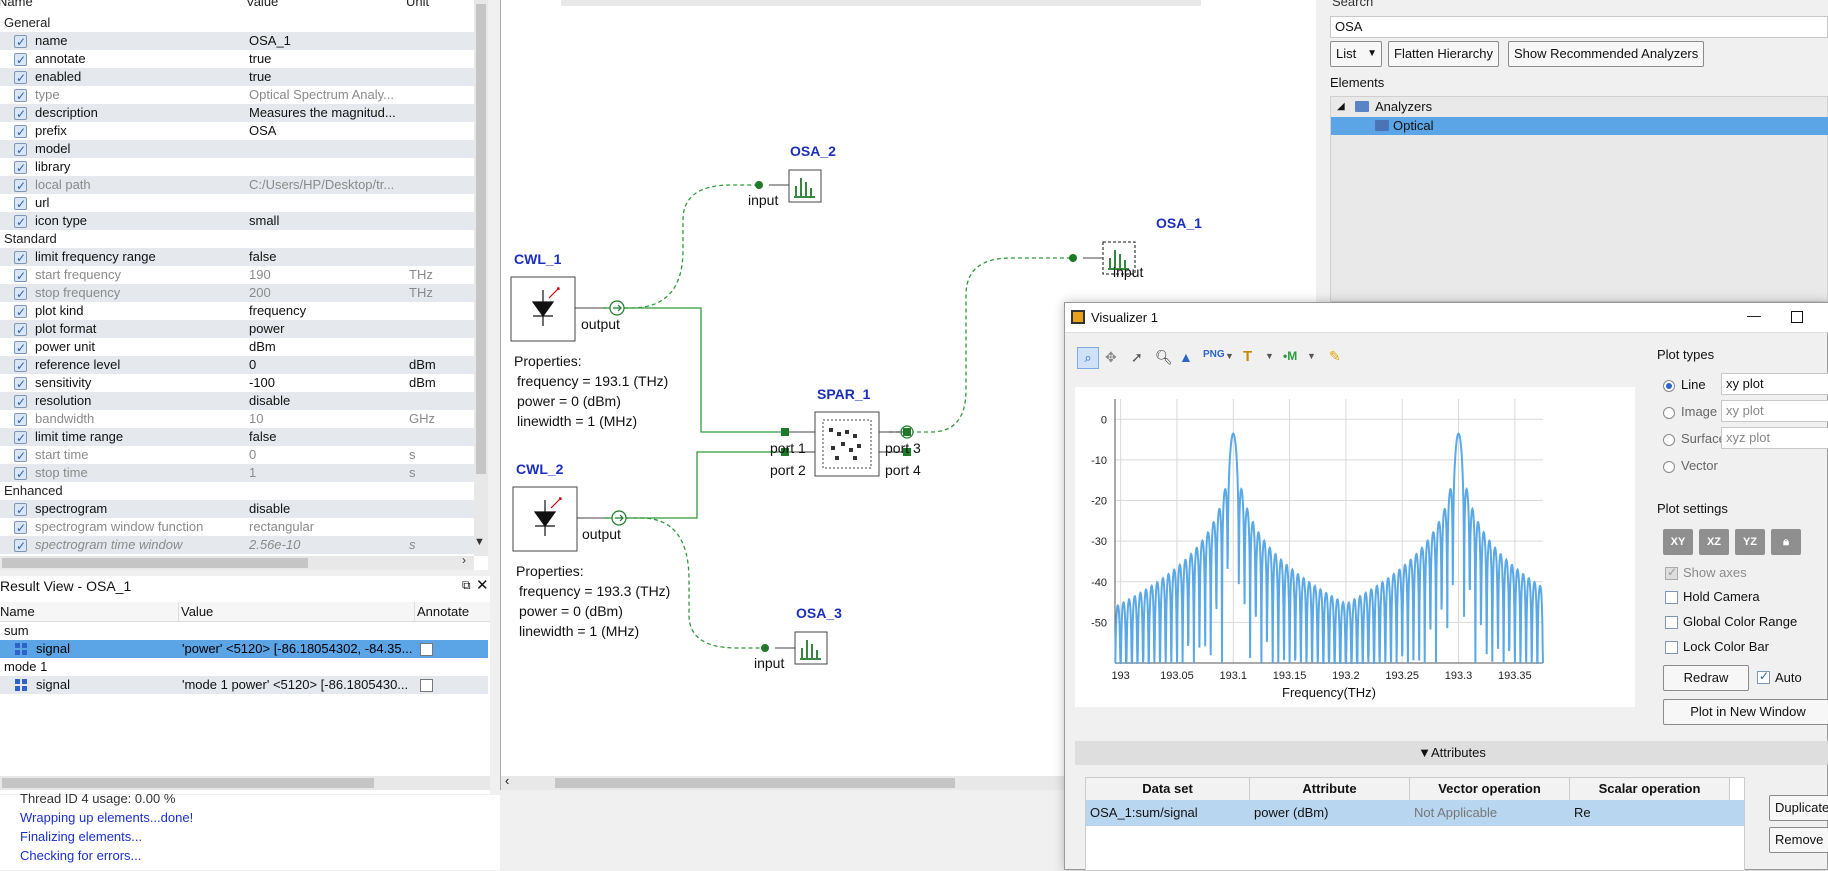 The height and width of the screenshot is (871, 1828). I want to click on property-vertical-scrollbar, so click(481, 278).